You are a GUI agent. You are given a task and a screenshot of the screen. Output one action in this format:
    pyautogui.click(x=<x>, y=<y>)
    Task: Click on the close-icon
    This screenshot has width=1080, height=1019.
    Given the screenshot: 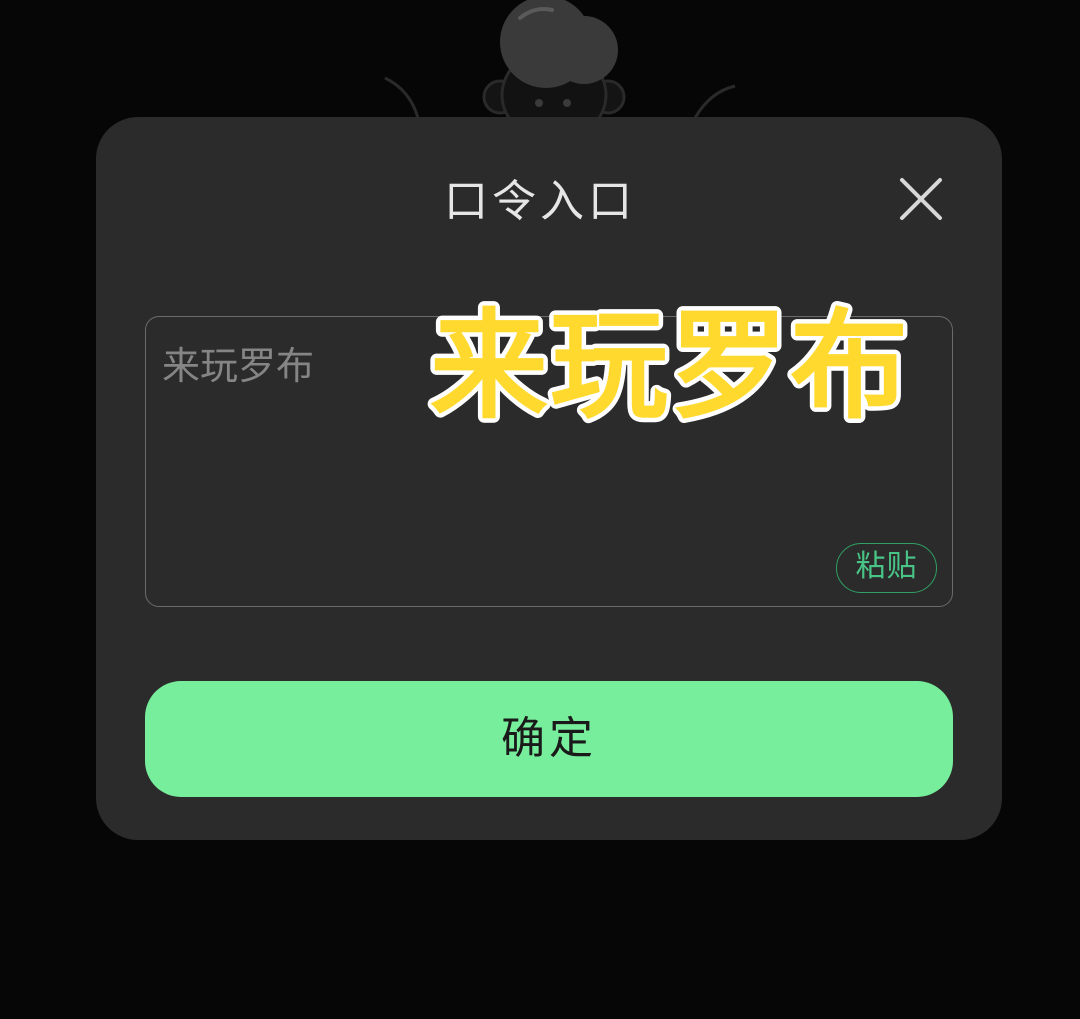 What is the action you would take?
    pyautogui.click(x=921, y=199)
    